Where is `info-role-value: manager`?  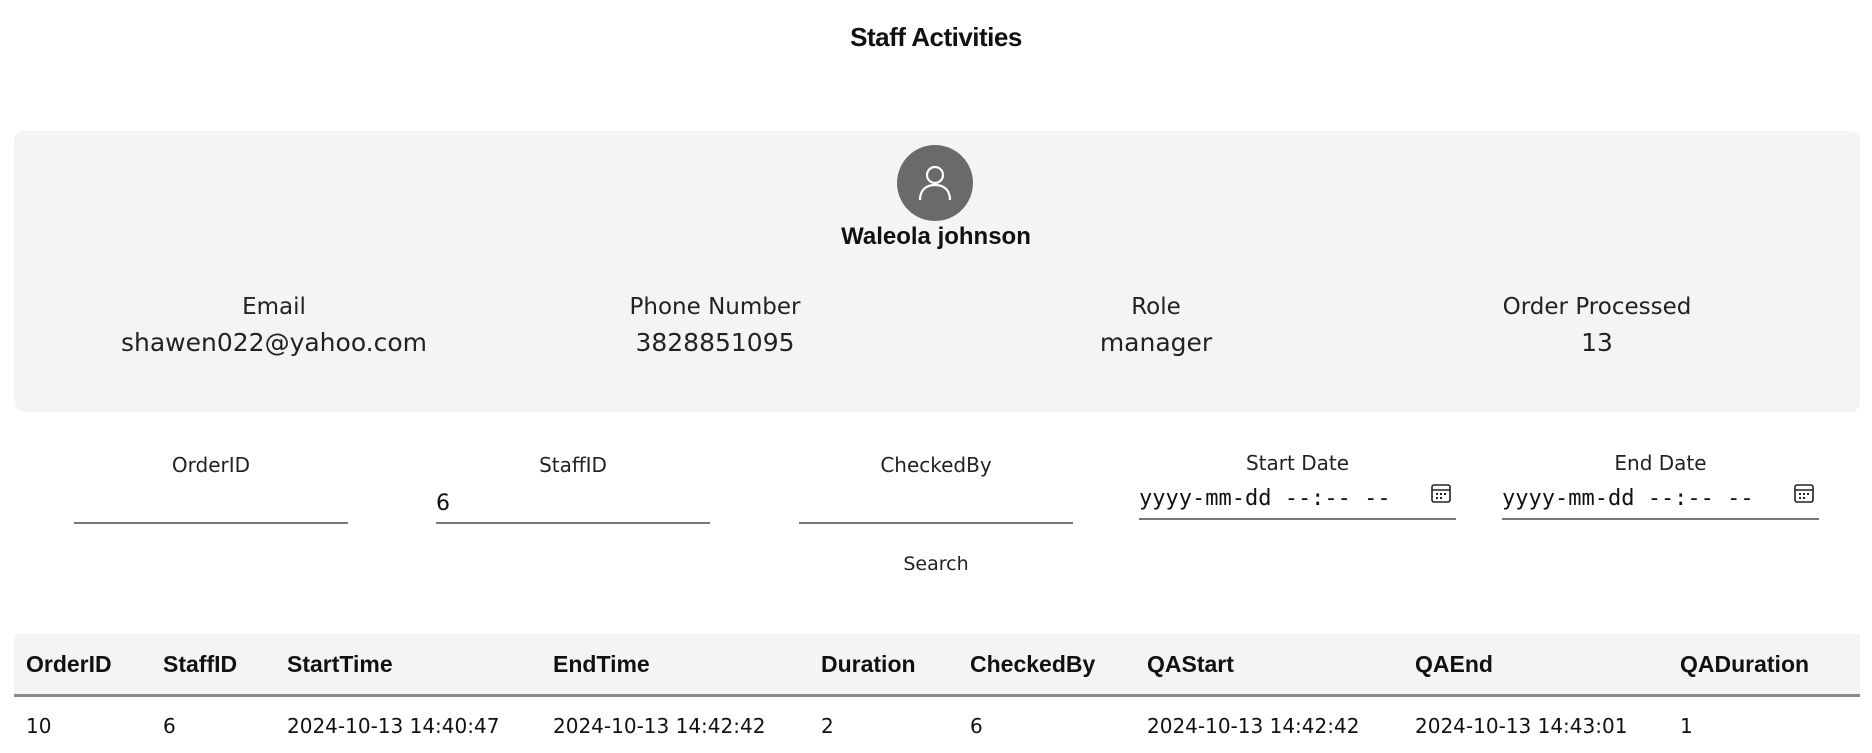 info-role-value: manager is located at coordinates (1156, 342).